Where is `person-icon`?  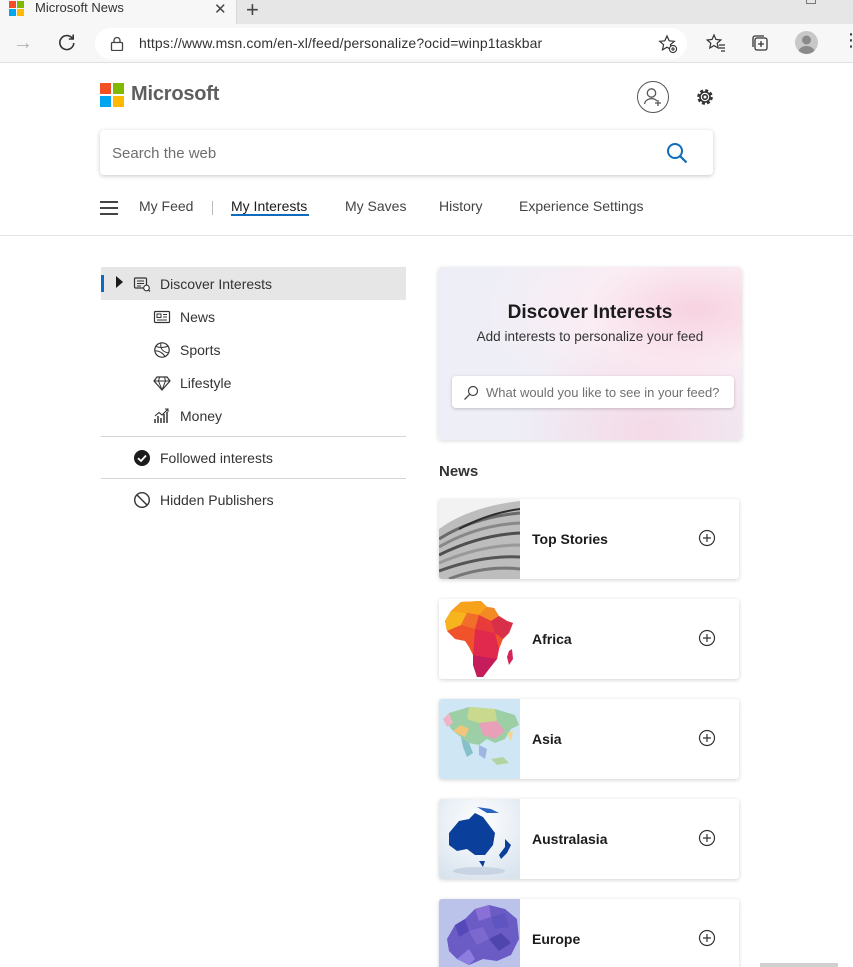
person-icon is located at coordinates (806, 44).